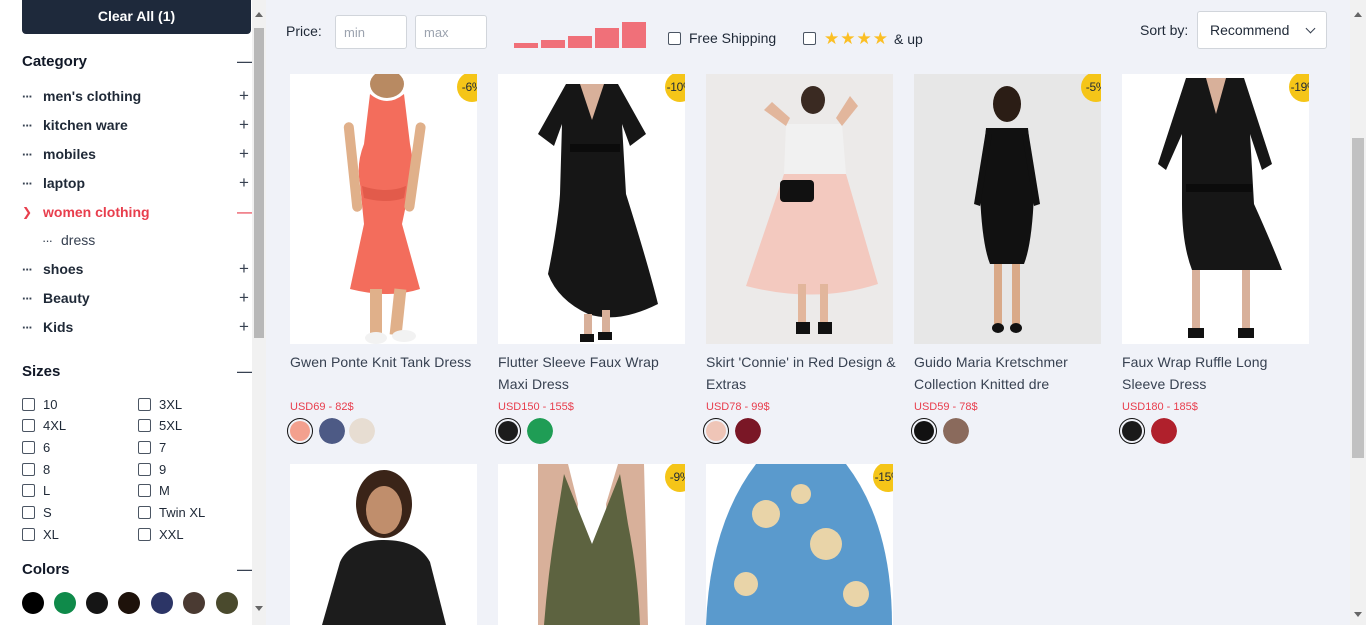 This screenshot has width=1366, height=625. I want to click on free-shipping-filter: Free Shipping, so click(722, 38).